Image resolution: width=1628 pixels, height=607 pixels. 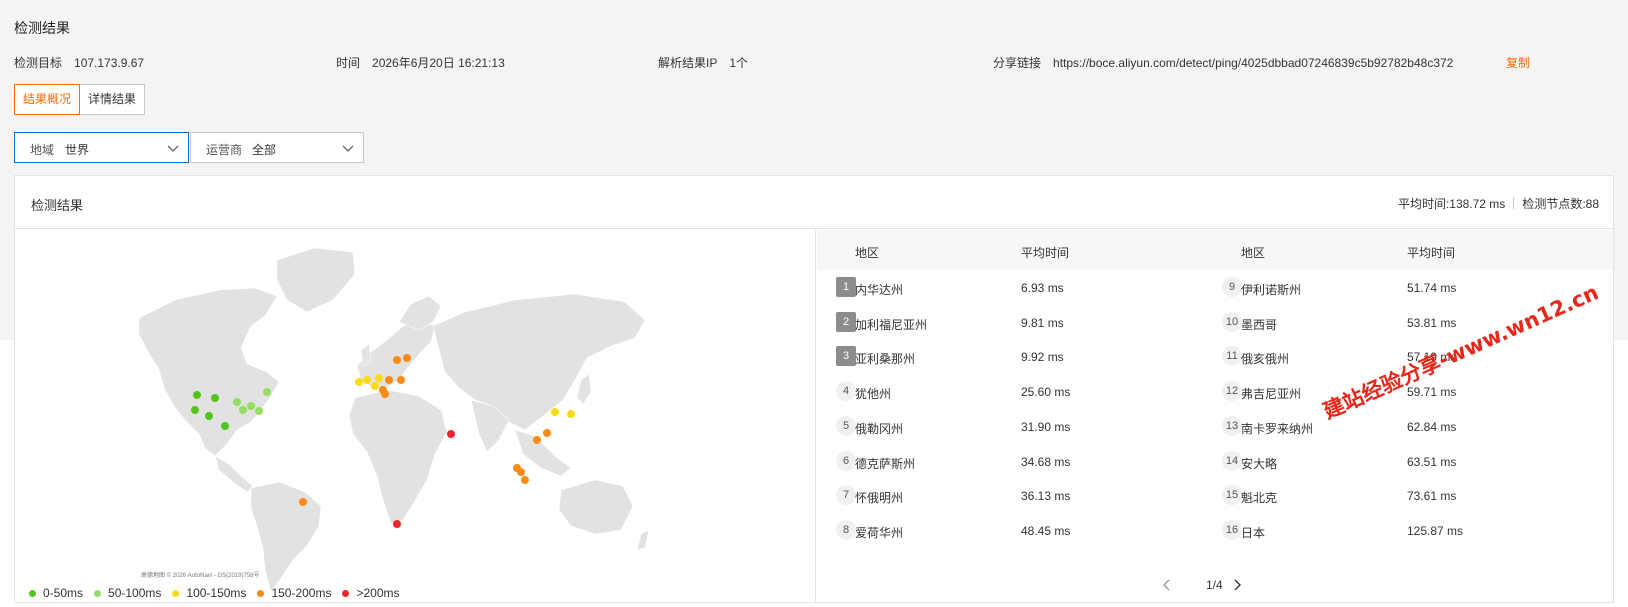 I want to click on tab-details: 详情结果, so click(x=113, y=99).